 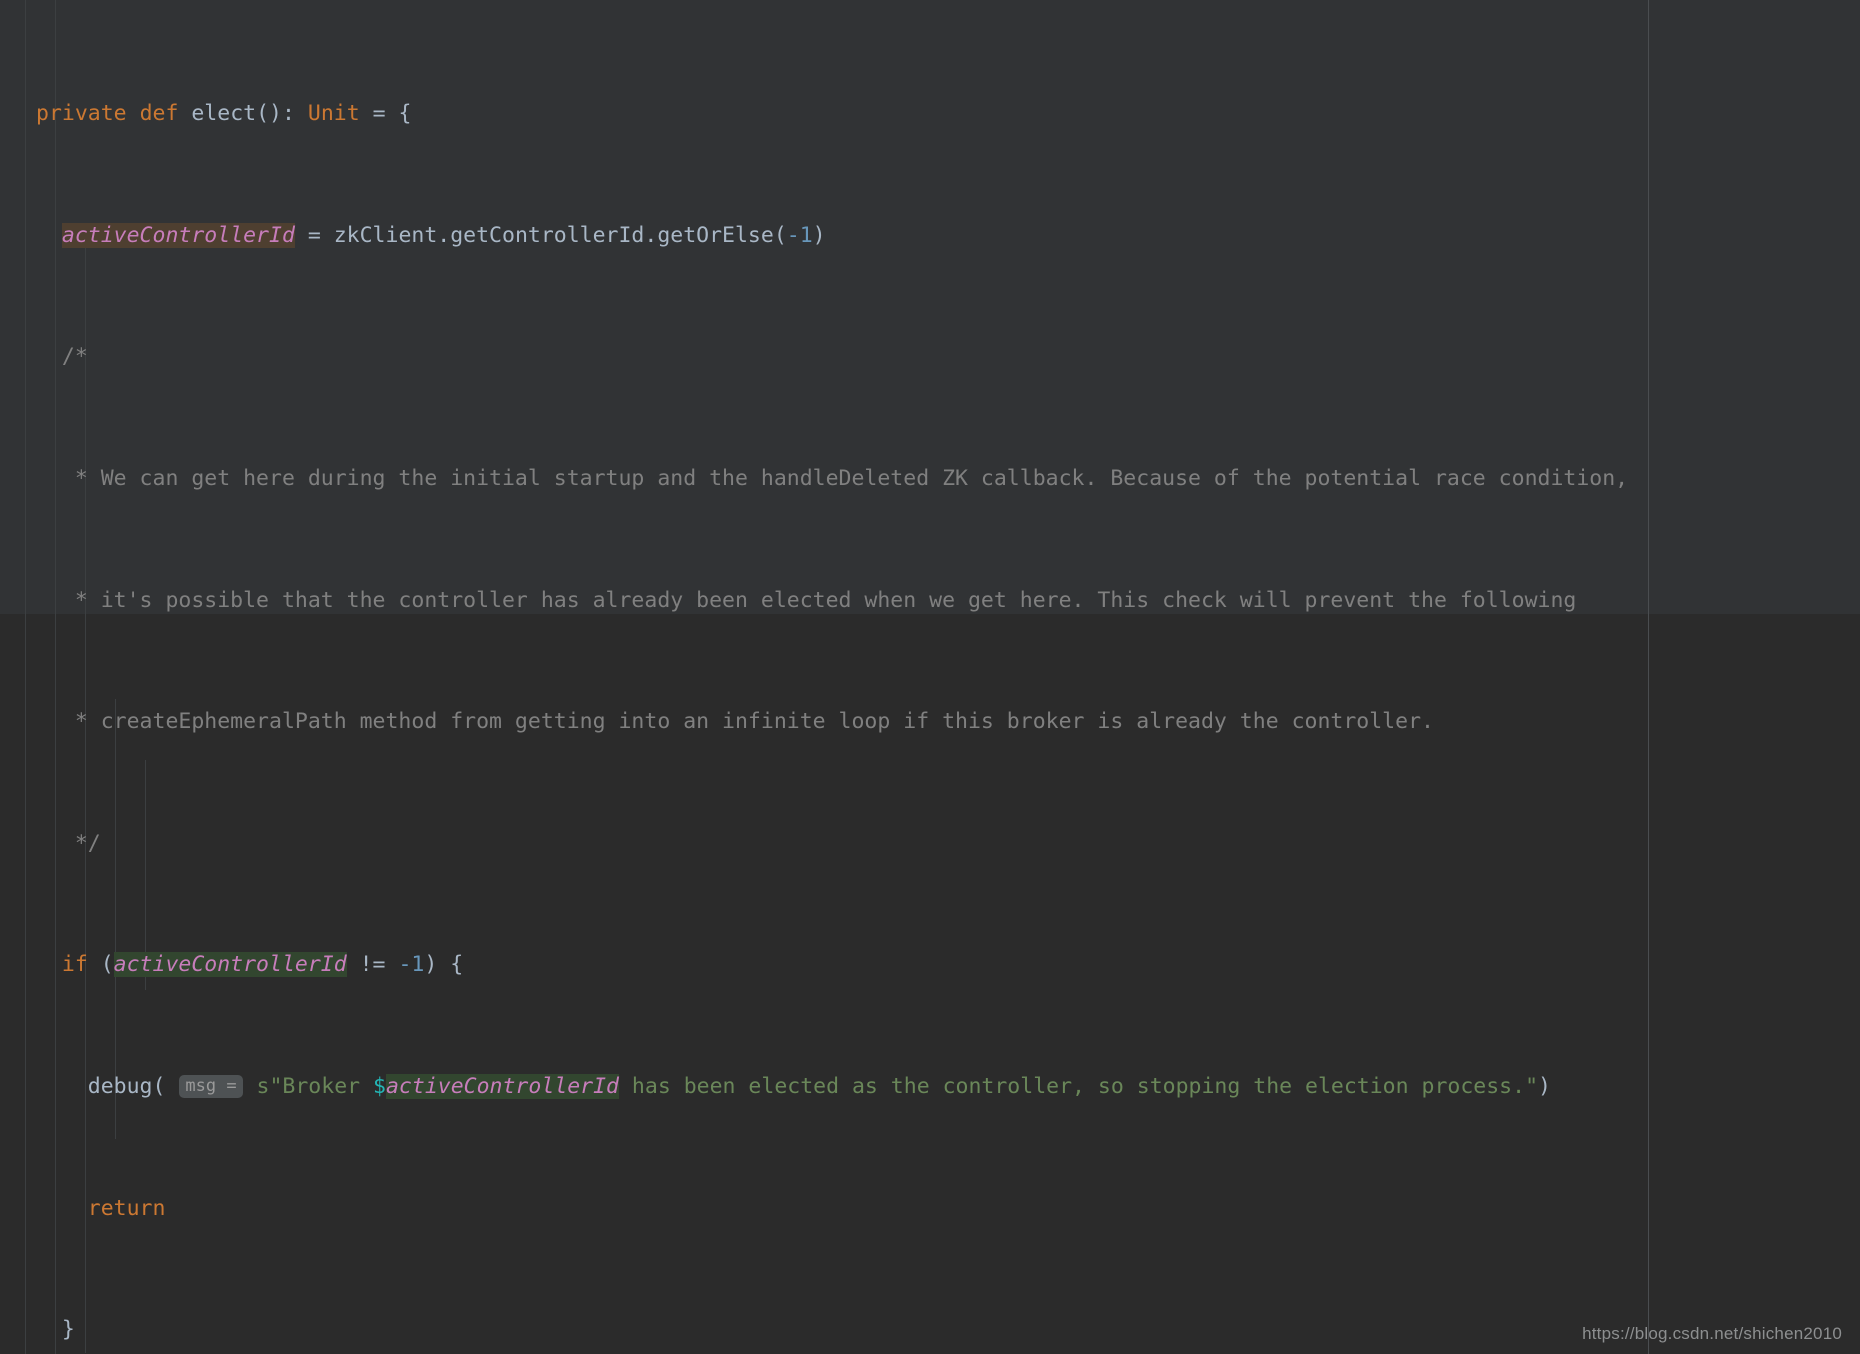 What do you see at coordinates (1712, 1333) in the screenshot?
I see `watermark: https://blog.csdn.net/shichen2010` at bounding box center [1712, 1333].